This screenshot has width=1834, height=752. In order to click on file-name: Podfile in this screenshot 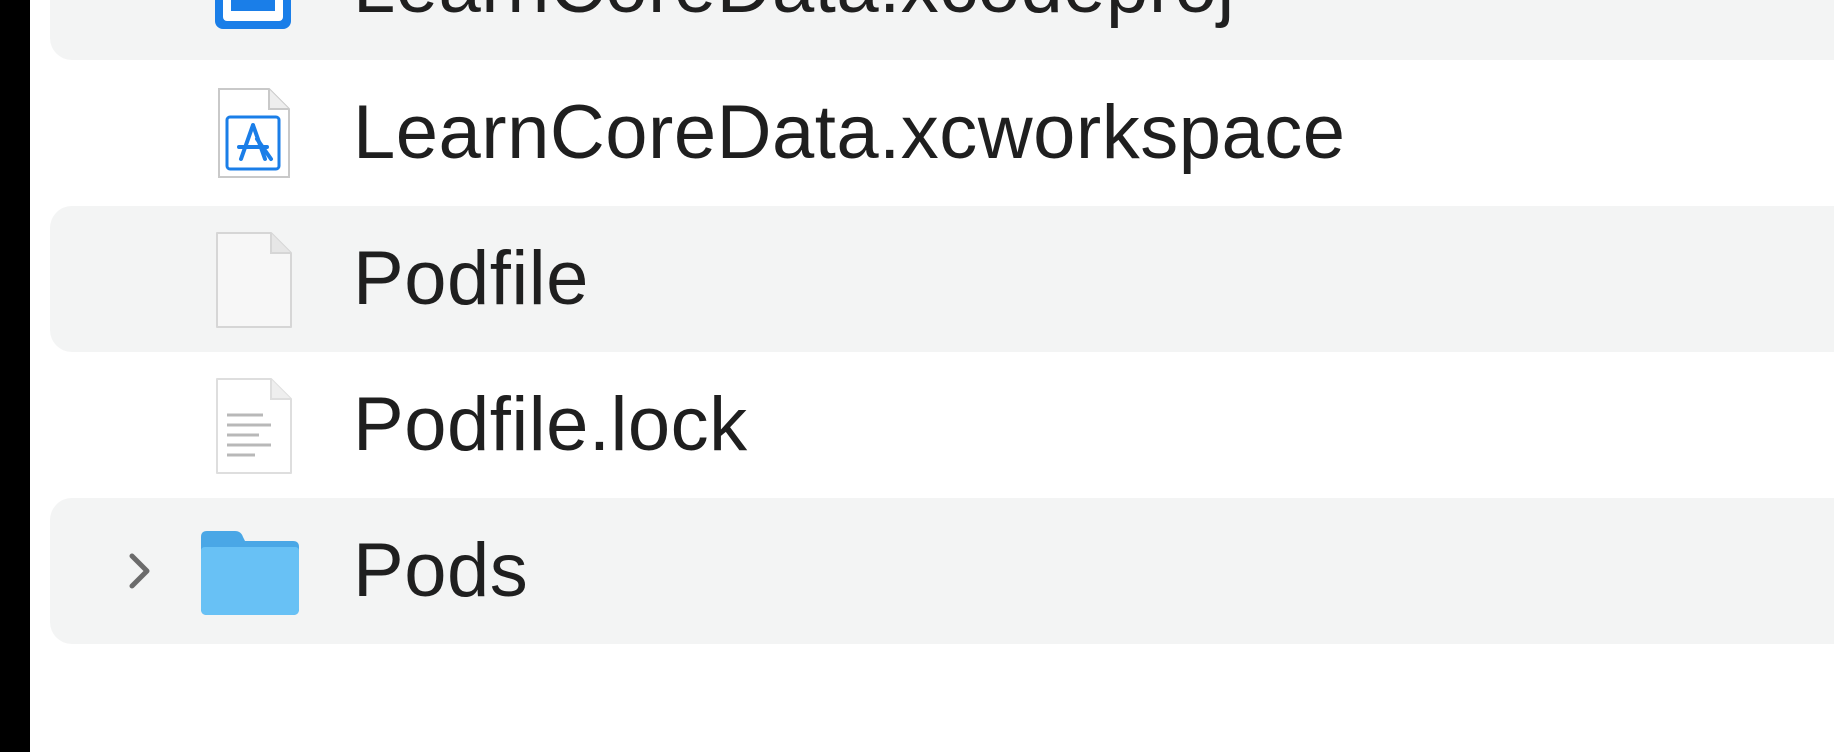, I will do `click(471, 278)`.